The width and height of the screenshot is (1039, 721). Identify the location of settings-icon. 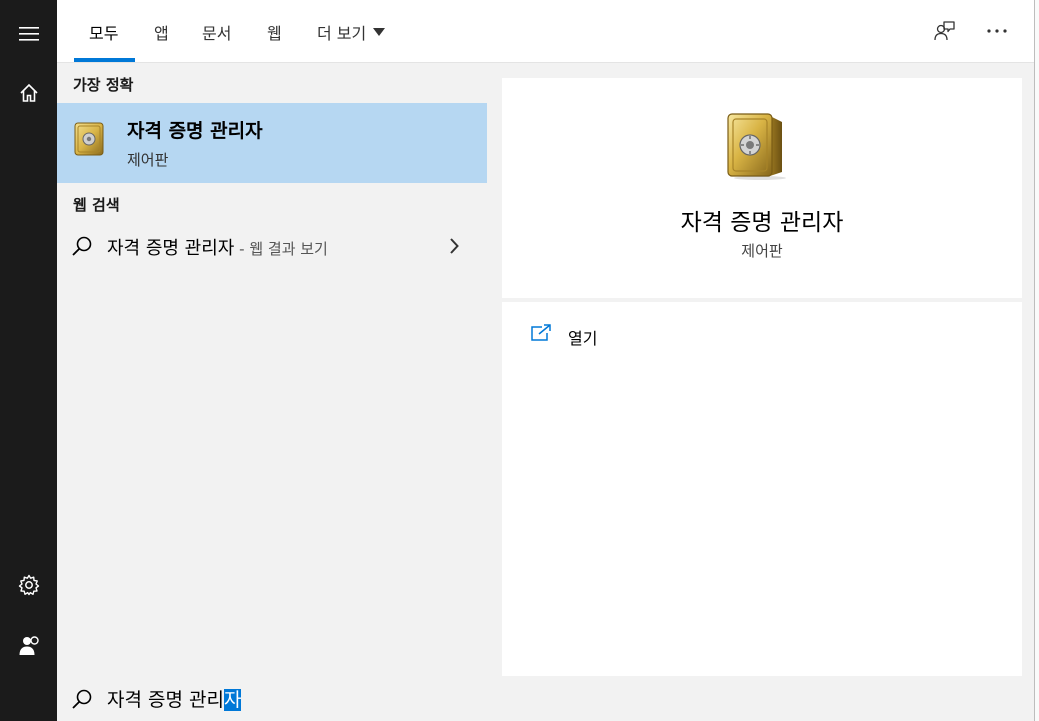
(28, 585).